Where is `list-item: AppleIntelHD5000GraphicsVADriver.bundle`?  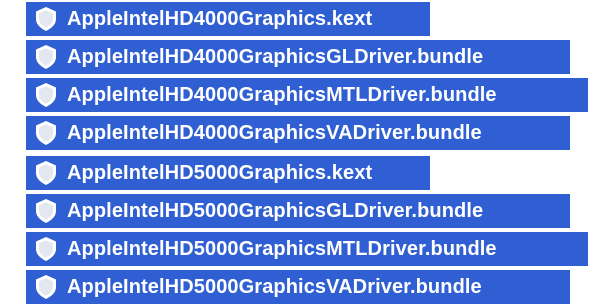 list-item: AppleIntelHD5000GraphicsVADriver.bundle is located at coordinates (298, 287).